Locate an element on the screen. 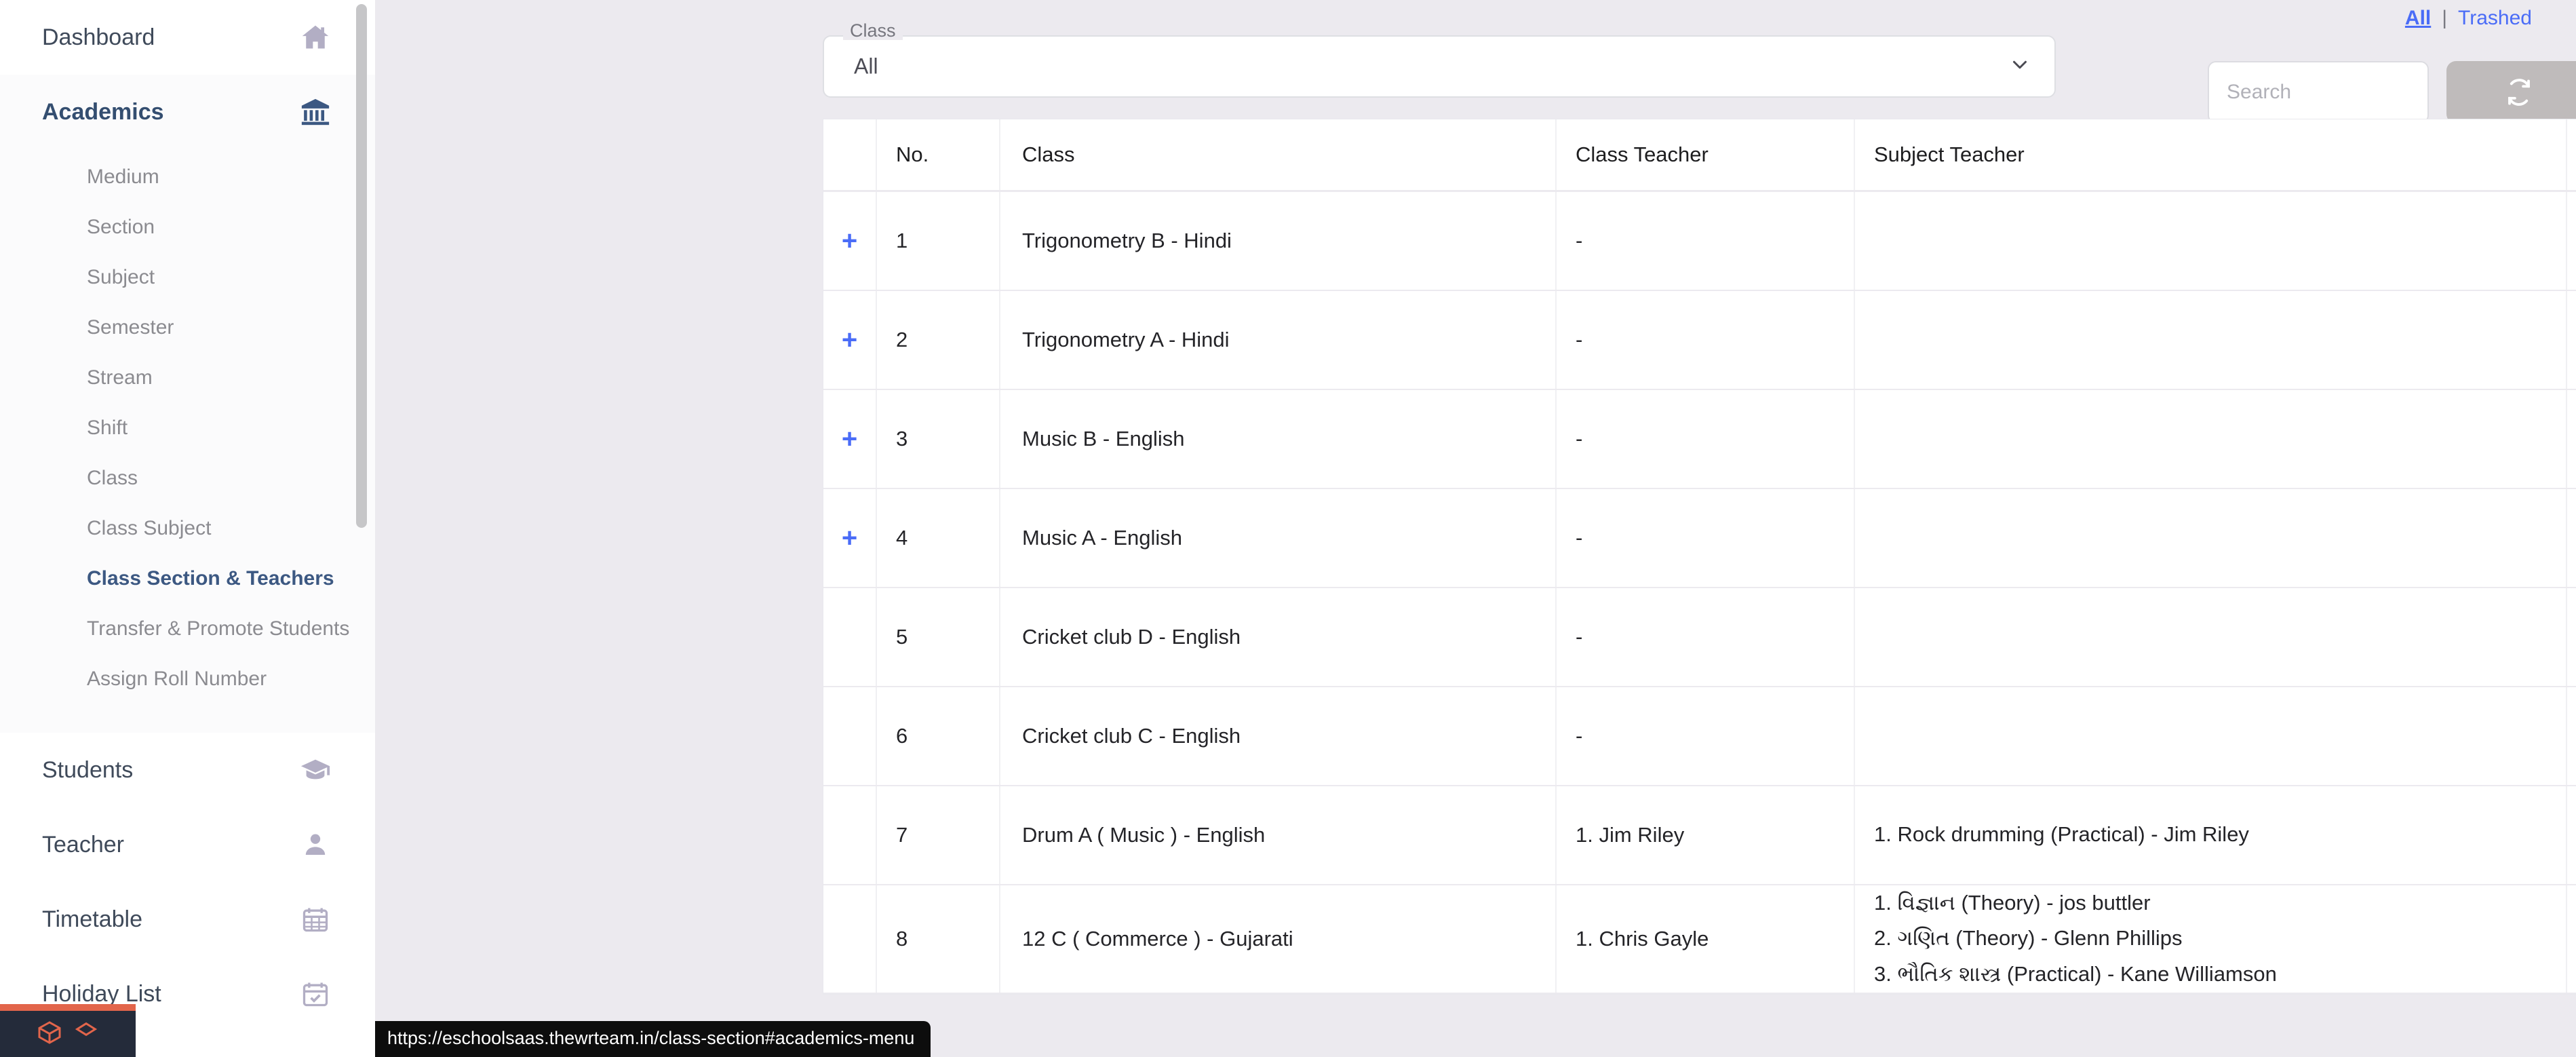 Image resolution: width=2576 pixels, height=1057 pixels. cell-class: Trigonometry A - Hindi is located at coordinates (1278, 340).